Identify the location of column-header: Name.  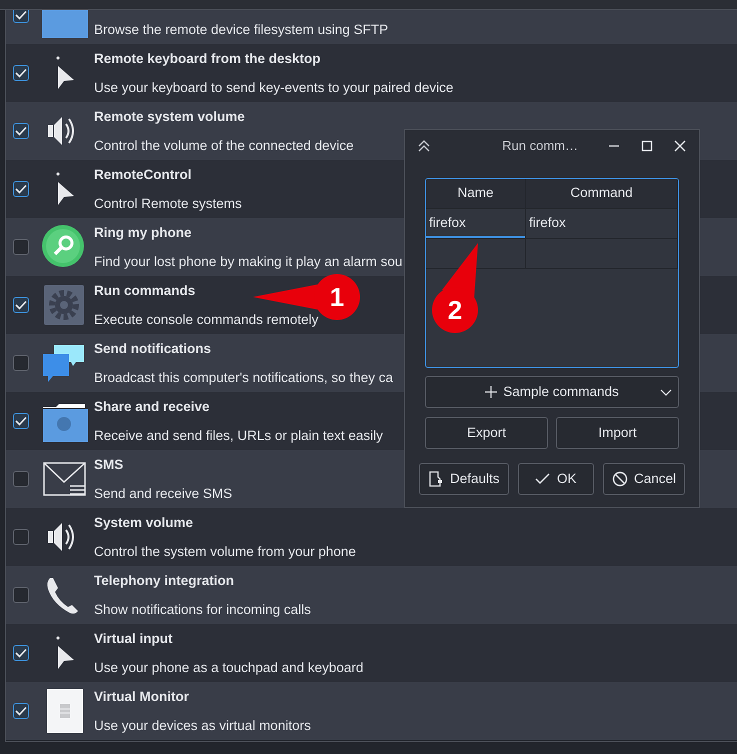
(476, 193).